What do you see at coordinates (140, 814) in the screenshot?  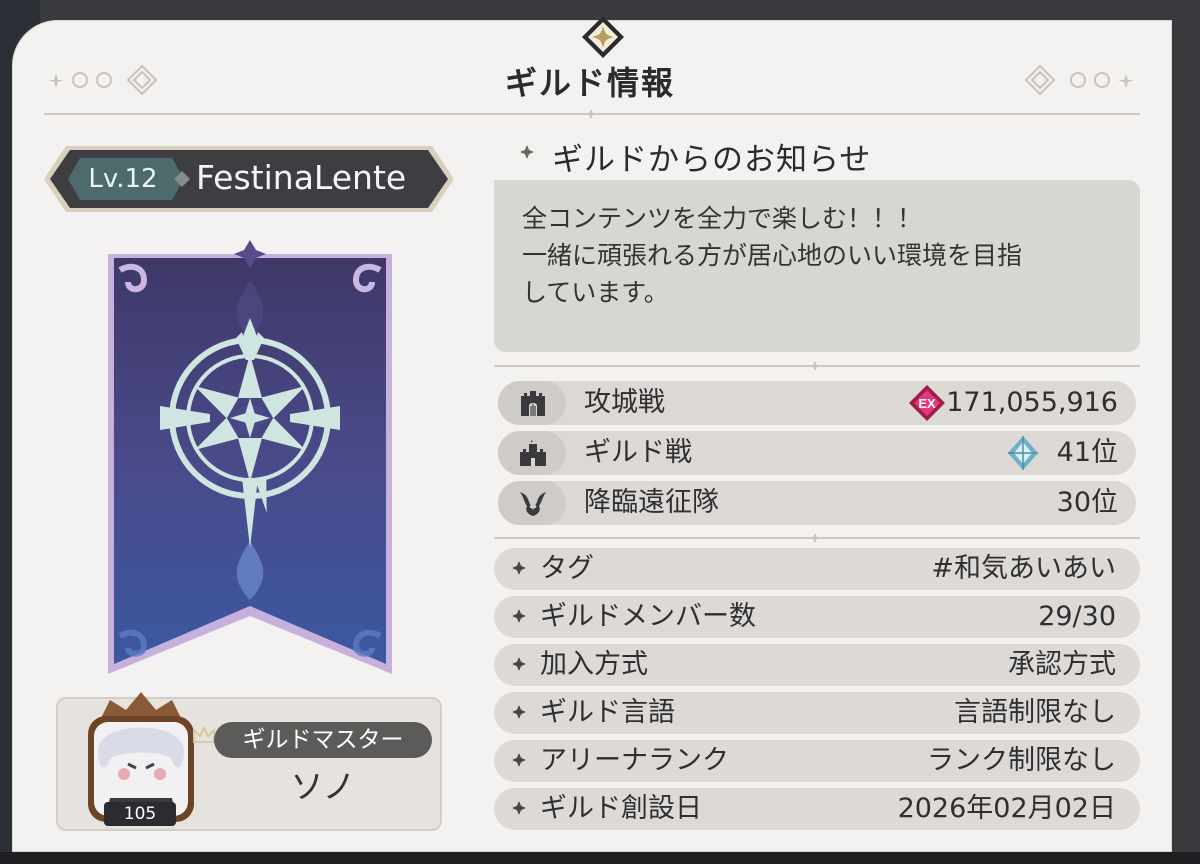 I see `guild-master-level: 105` at bounding box center [140, 814].